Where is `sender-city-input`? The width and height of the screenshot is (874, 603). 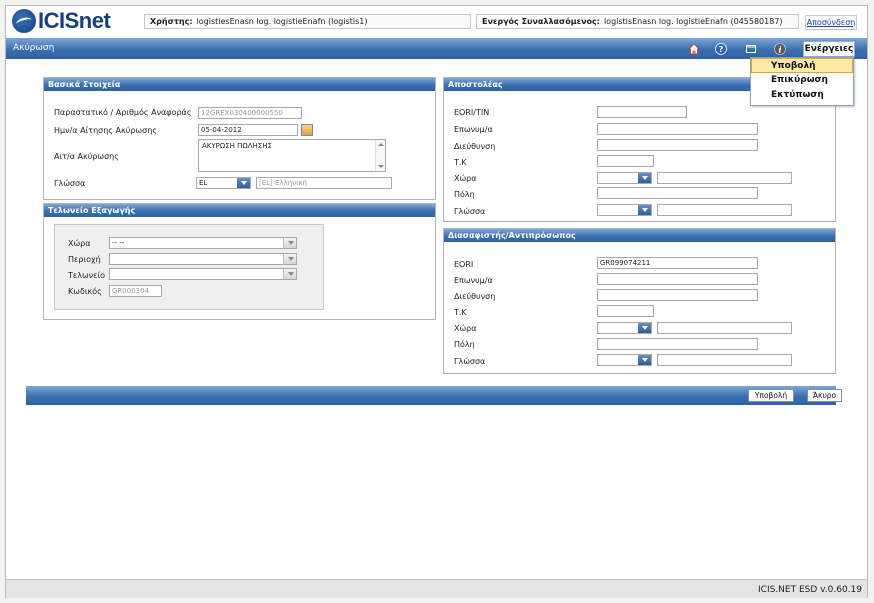
sender-city-input is located at coordinates (677, 193).